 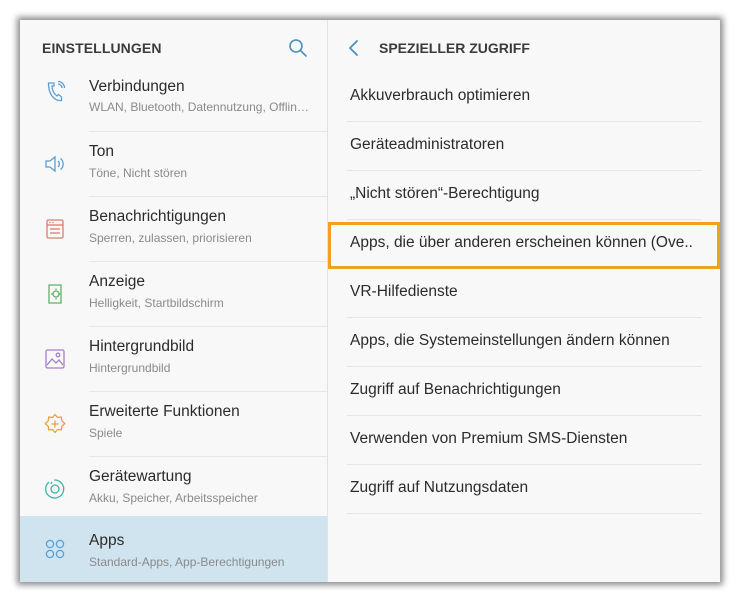 What do you see at coordinates (101, 151) in the screenshot?
I see `sidebar-item-title: Ton` at bounding box center [101, 151].